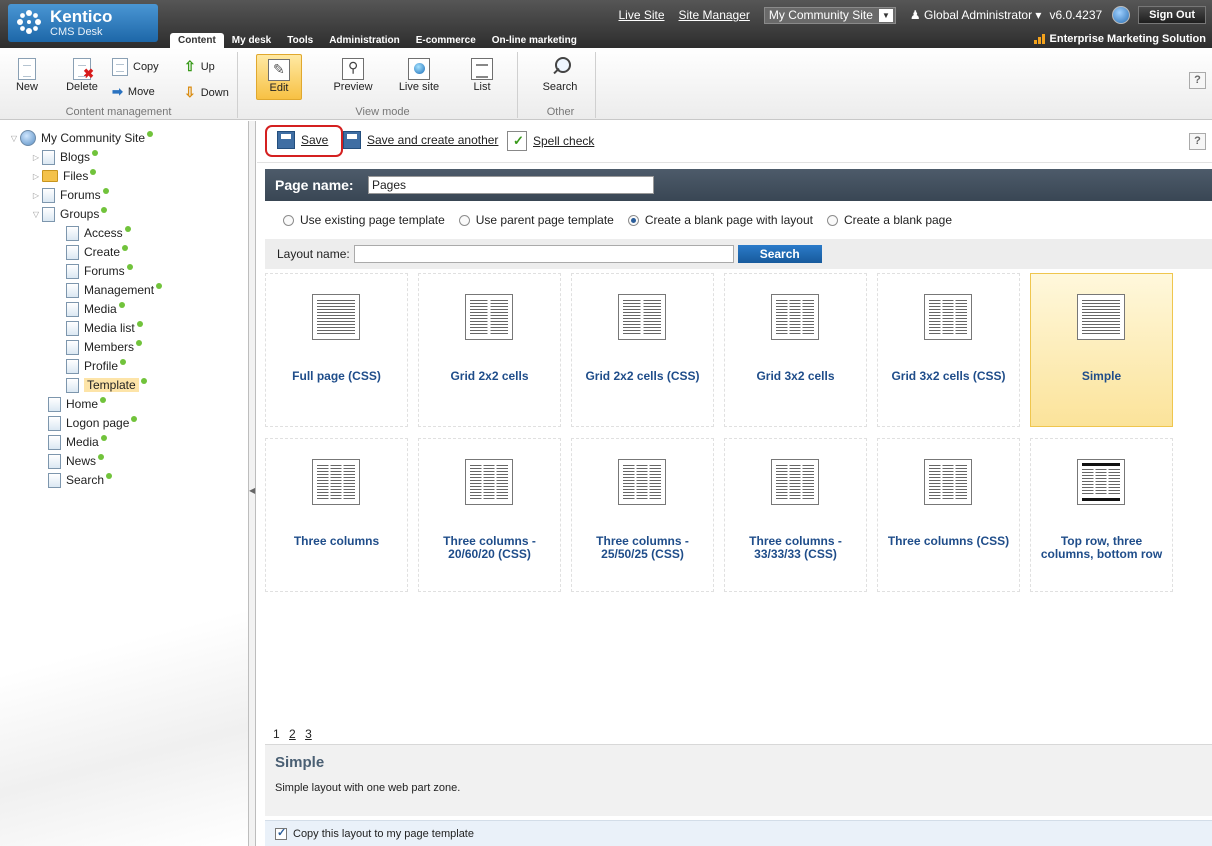 The height and width of the screenshot is (846, 1212). Describe the element at coordinates (948, 515) in the screenshot. I see `layout-tile-three-columns-css: Three columns (CSS)` at that location.